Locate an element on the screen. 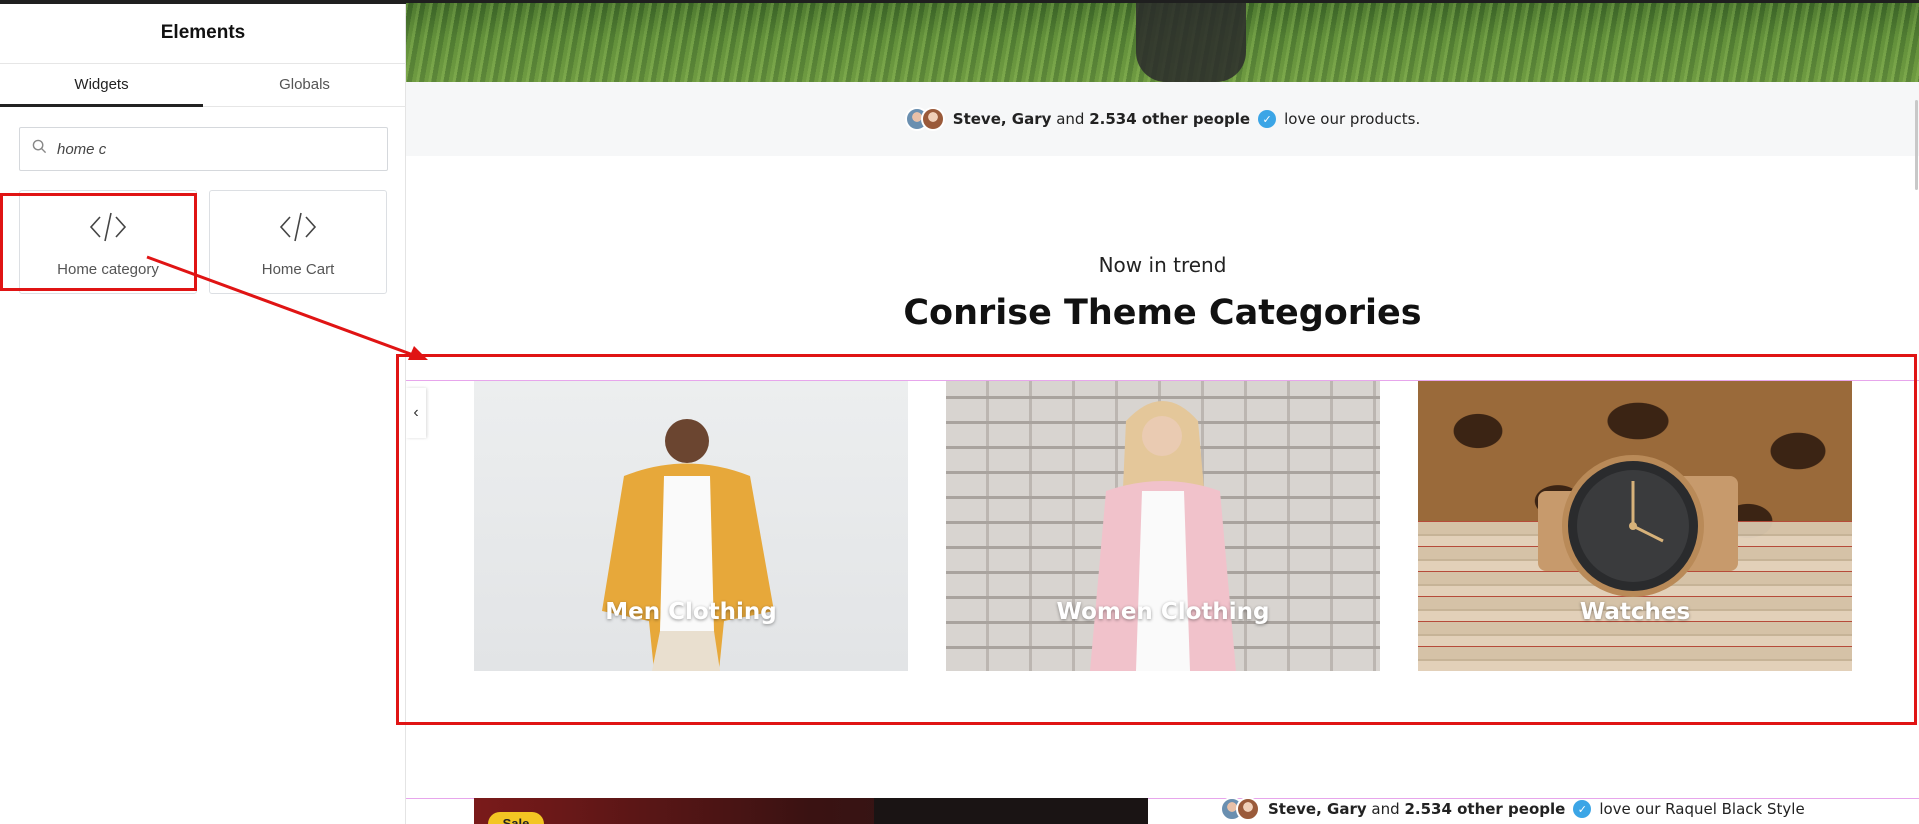 The height and width of the screenshot is (824, 1919). featured-product-image is located at coordinates (811, 811).